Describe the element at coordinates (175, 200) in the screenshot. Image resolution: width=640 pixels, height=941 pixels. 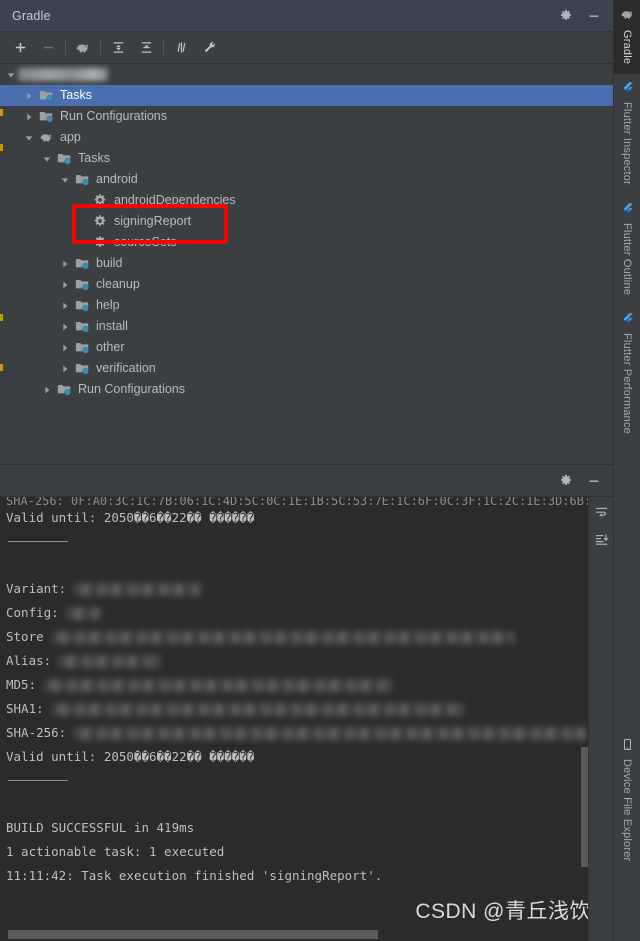
I see `tree-row-label: androidDependencies` at that location.